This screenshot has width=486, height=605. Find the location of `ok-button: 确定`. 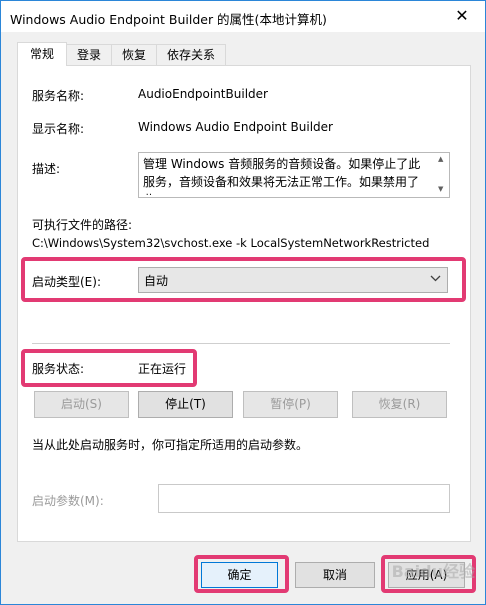

ok-button: 确定 is located at coordinates (239, 575).